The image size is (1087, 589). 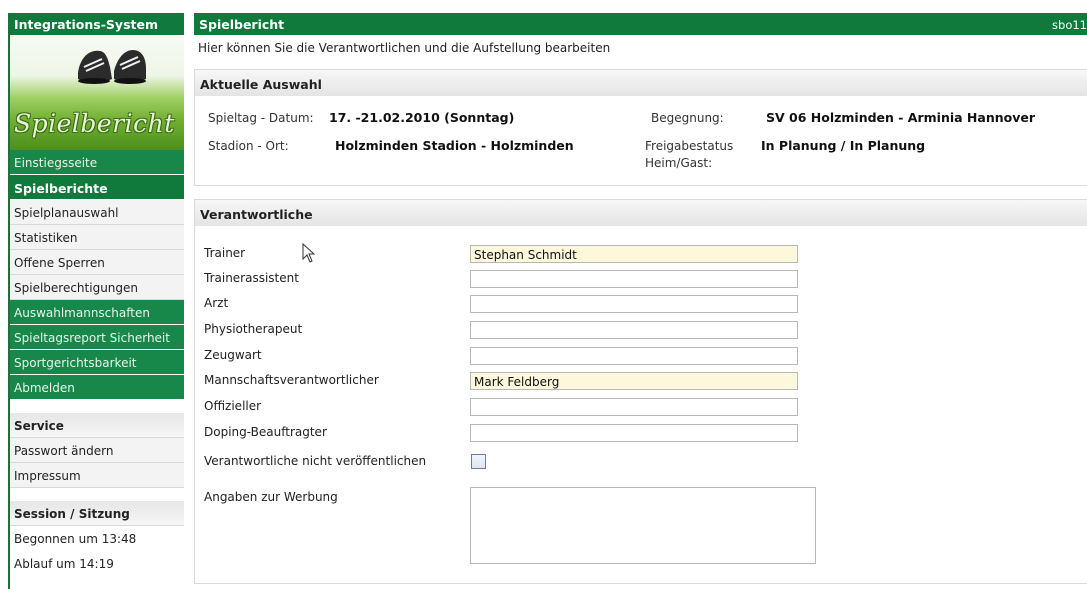 I want to click on venue-value: Holzminden Stadion - Holzminden, so click(x=454, y=145).